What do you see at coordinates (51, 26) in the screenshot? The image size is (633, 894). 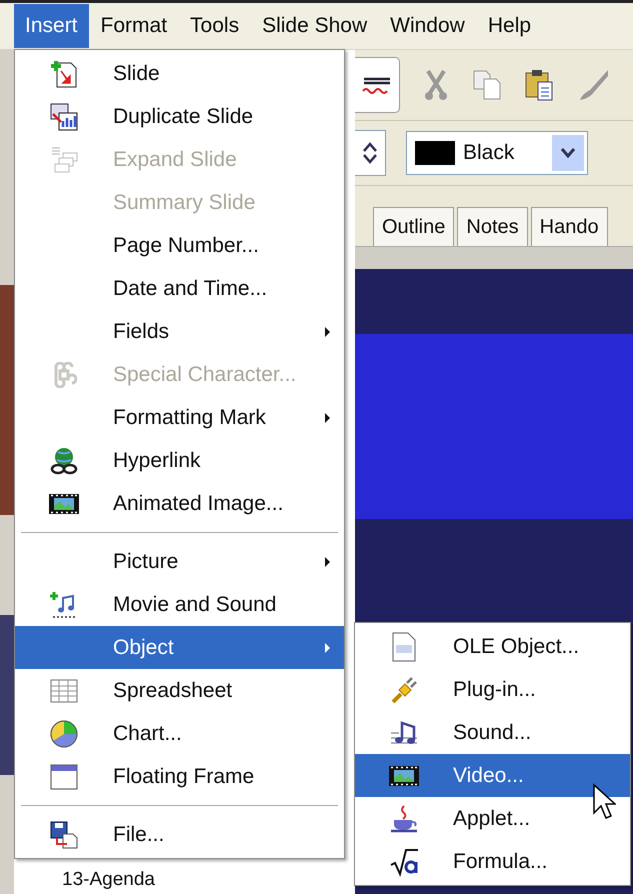 I see `menu-bar-item: Insert` at bounding box center [51, 26].